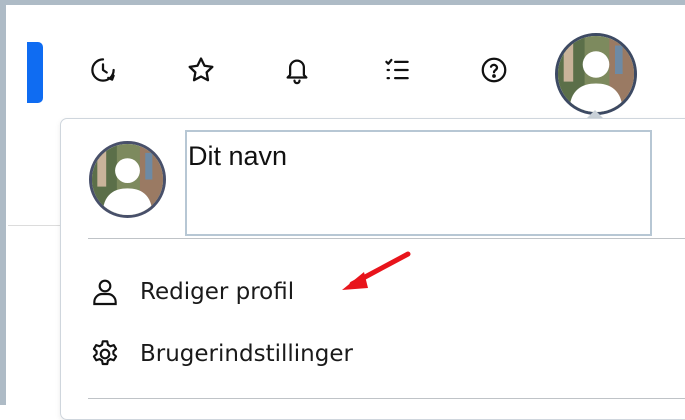 Image resolution: width=685 pixels, height=420 pixels. I want to click on recent-history-icon, so click(103, 70).